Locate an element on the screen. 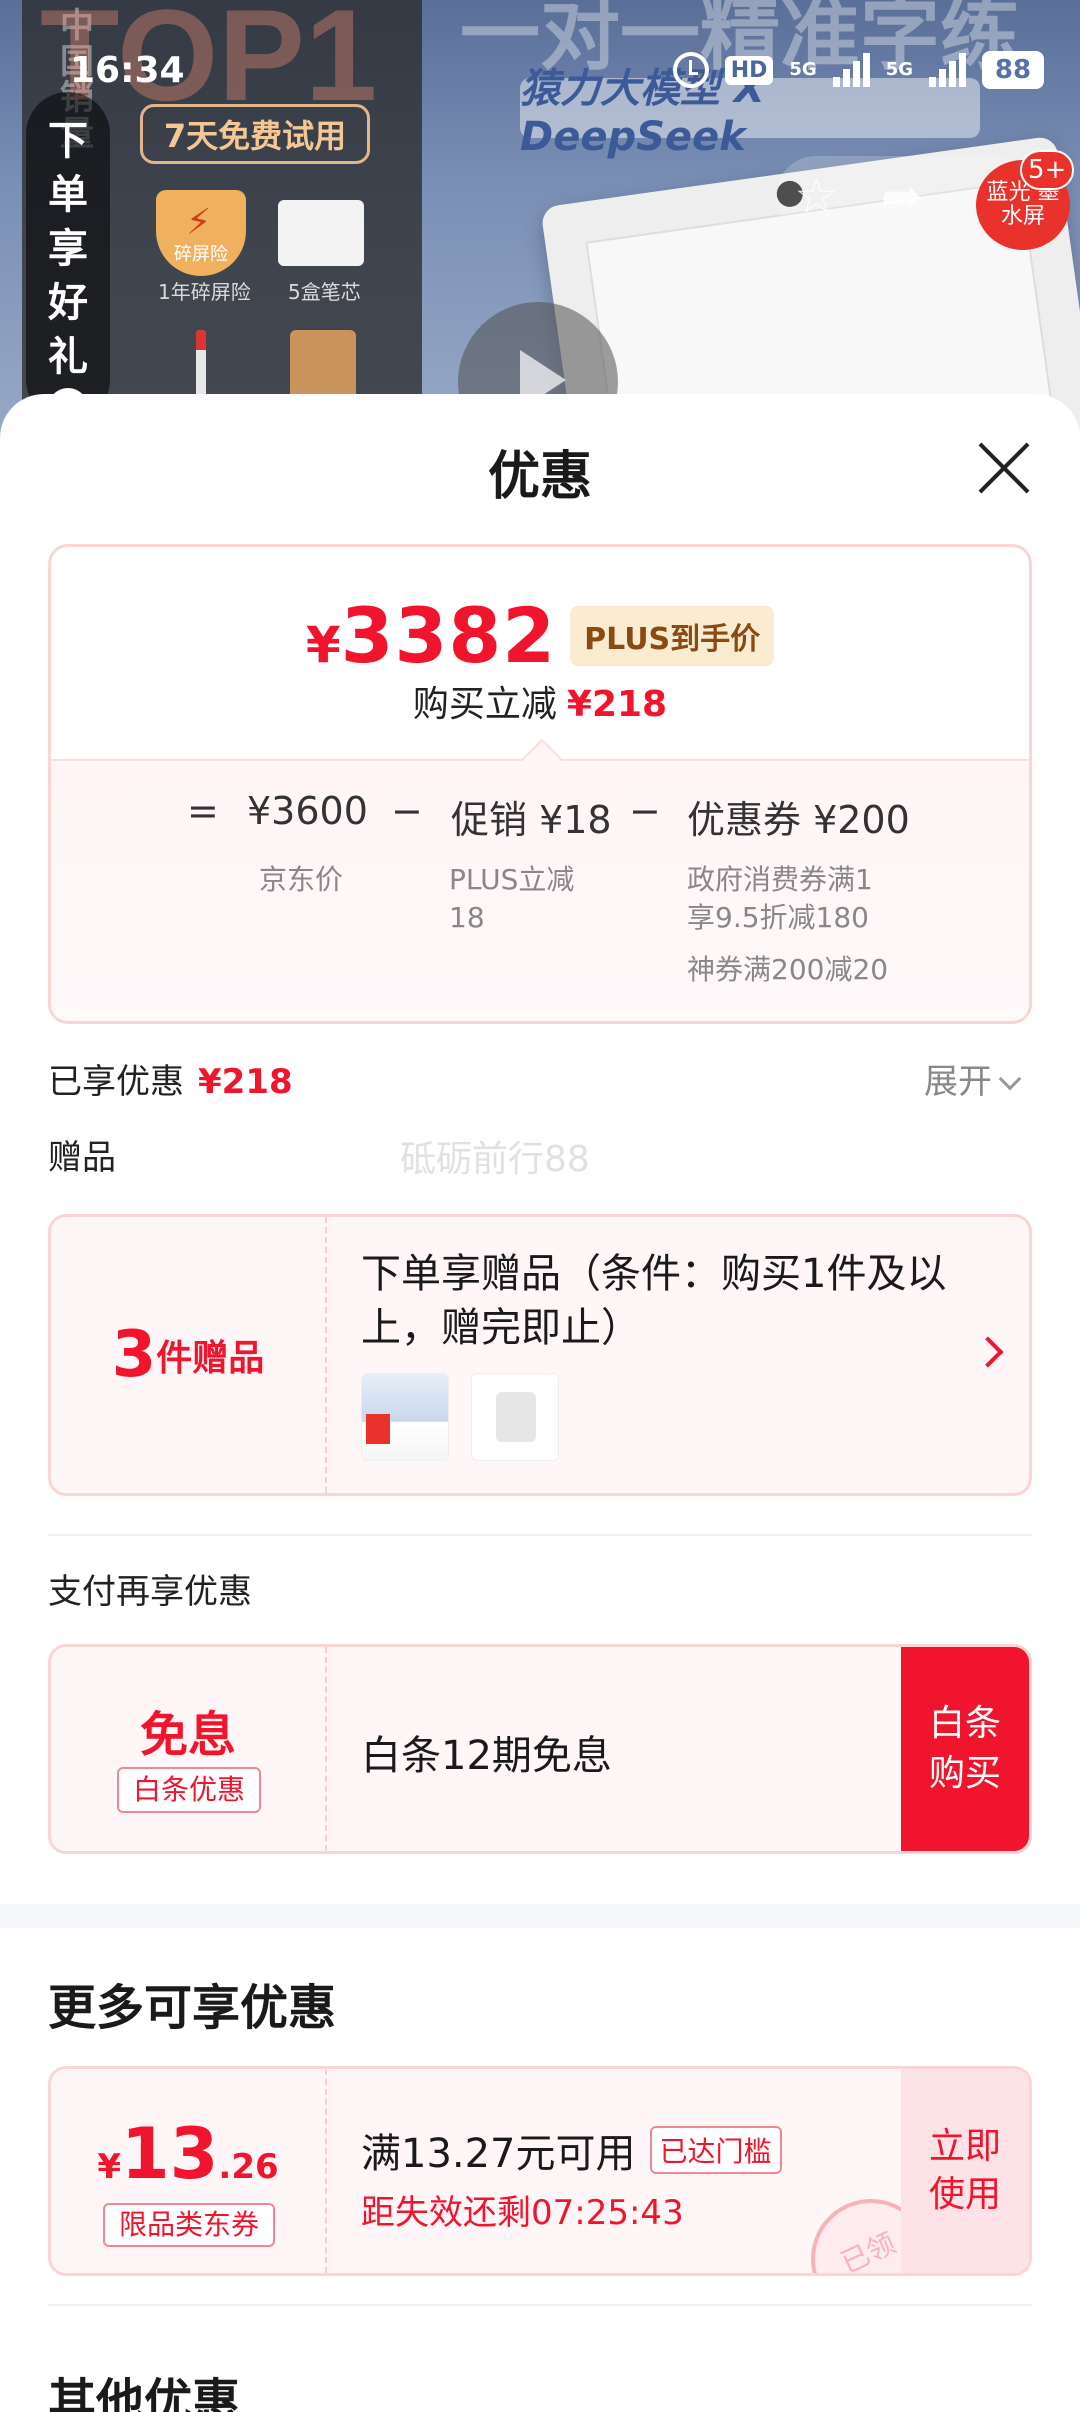 The width and height of the screenshot is (1080, 2412). status-icons: HD 5G 5G 88 is located at coordinates (858, 70).